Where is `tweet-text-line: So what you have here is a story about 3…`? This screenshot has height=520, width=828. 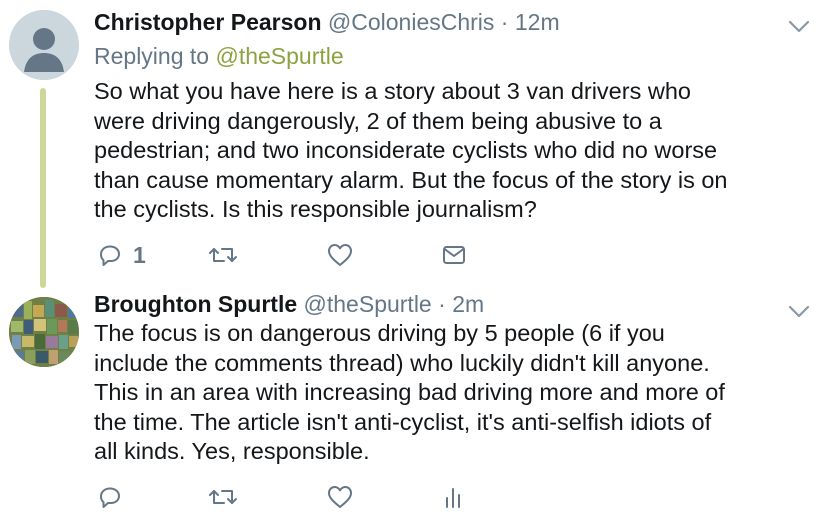
tweet-text-line: So what you have here is a story about 3… is located at coordinates (392, 91).